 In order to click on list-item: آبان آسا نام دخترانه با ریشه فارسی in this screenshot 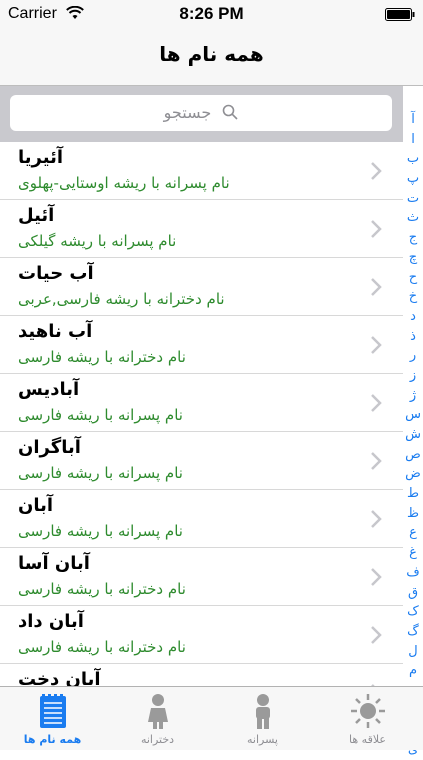, I will do `click(201, 577)`.